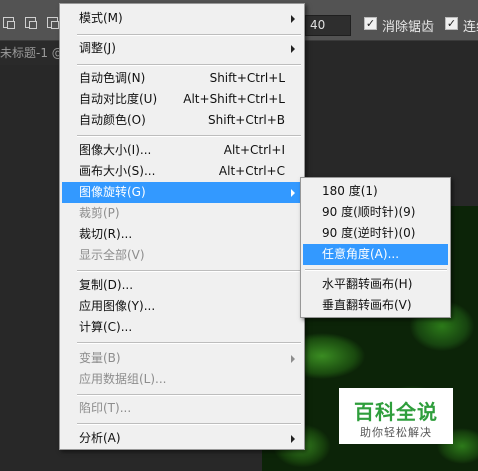 The width and height of the screenshot is (478, 471). What do you see at coordinates (251, 171) in the screenshot?
I see `menu-item-shortcut: Alt+Ctrl+C` at bounding box center [251, 171].